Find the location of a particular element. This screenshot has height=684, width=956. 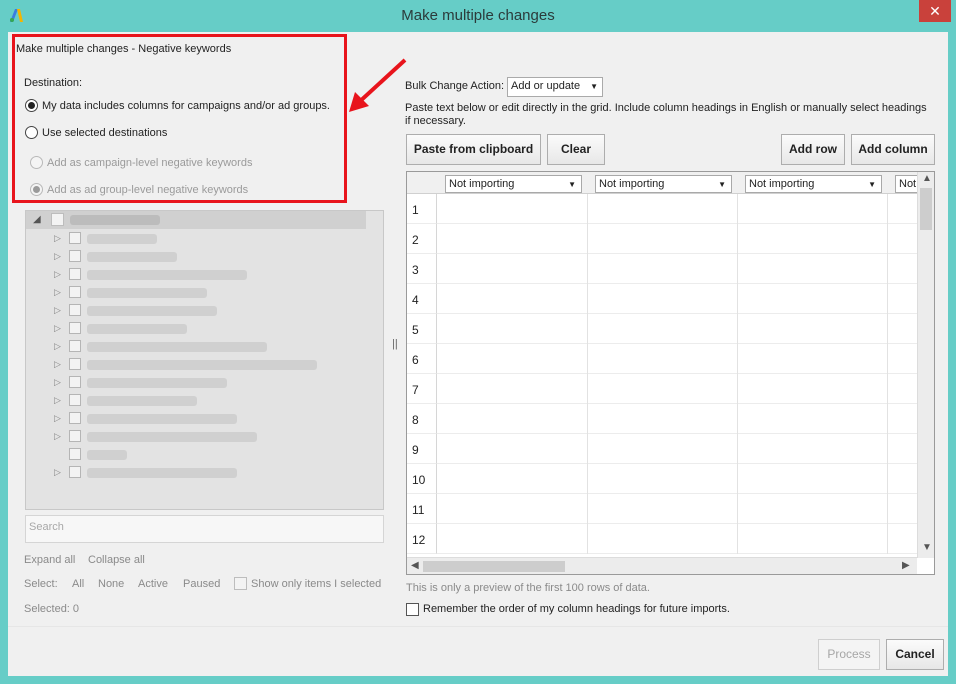

add-column-button: Add column is located at coordinates (893, 149).